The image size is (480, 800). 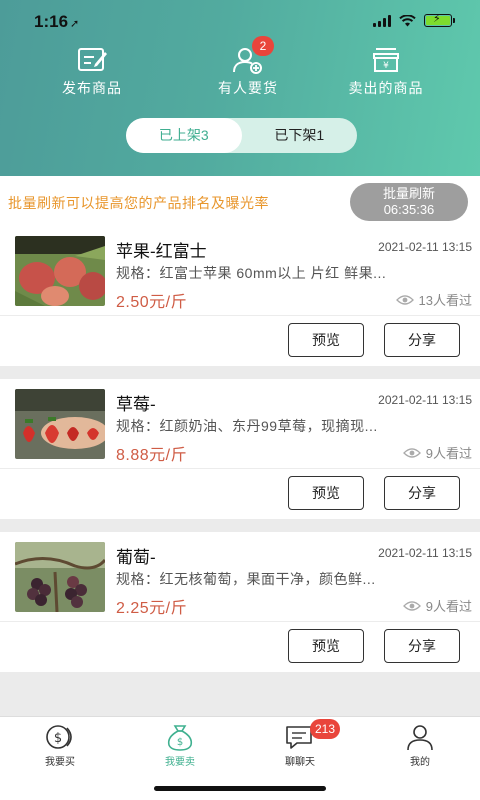 I want to click on batch-refresh-button: 批量刷新 06:35:36, so click(x=409, y=202).